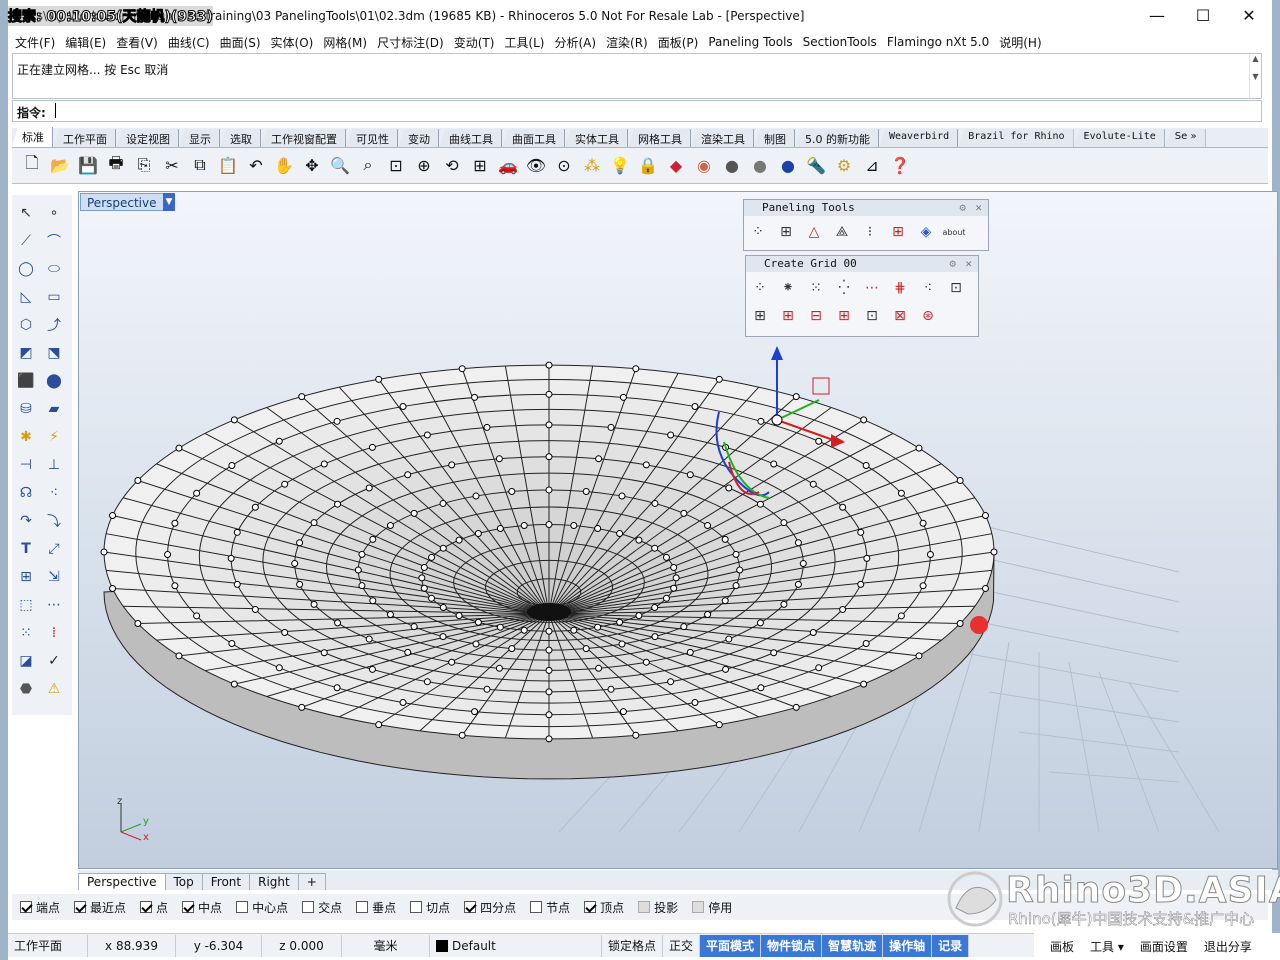 This screenshot has height=960, width=1280. I want to click on undo-icon: ↶, so click(256, 165).